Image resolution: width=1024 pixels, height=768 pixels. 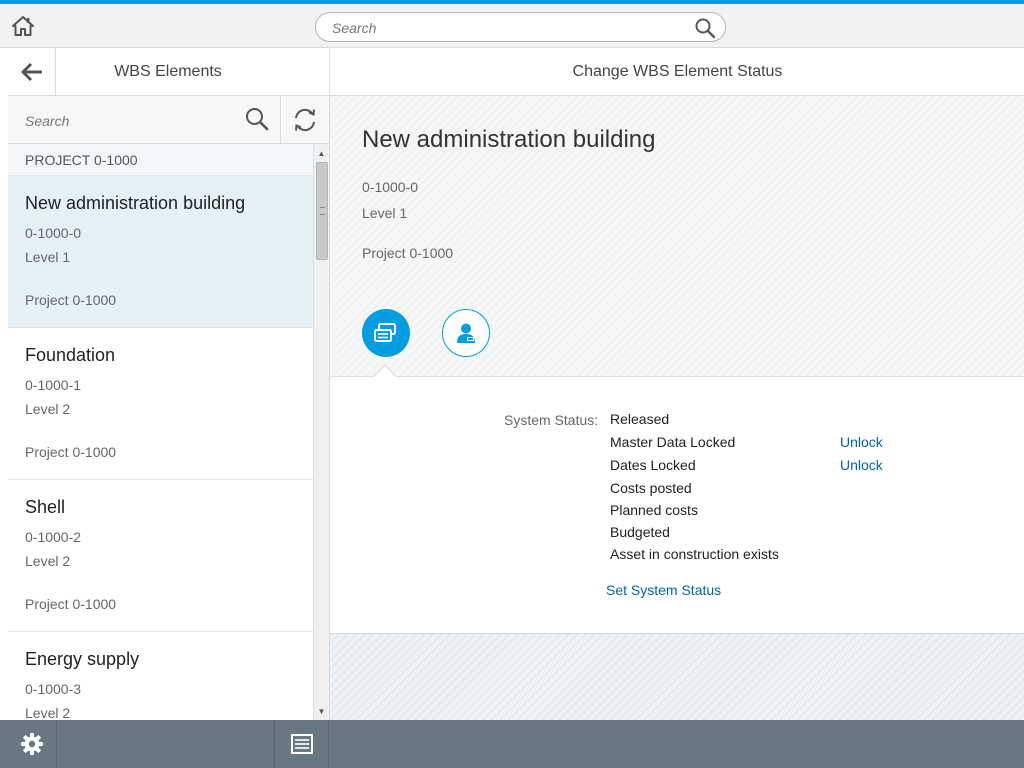 I want to click on tab-status, so click(x=386, y=333).